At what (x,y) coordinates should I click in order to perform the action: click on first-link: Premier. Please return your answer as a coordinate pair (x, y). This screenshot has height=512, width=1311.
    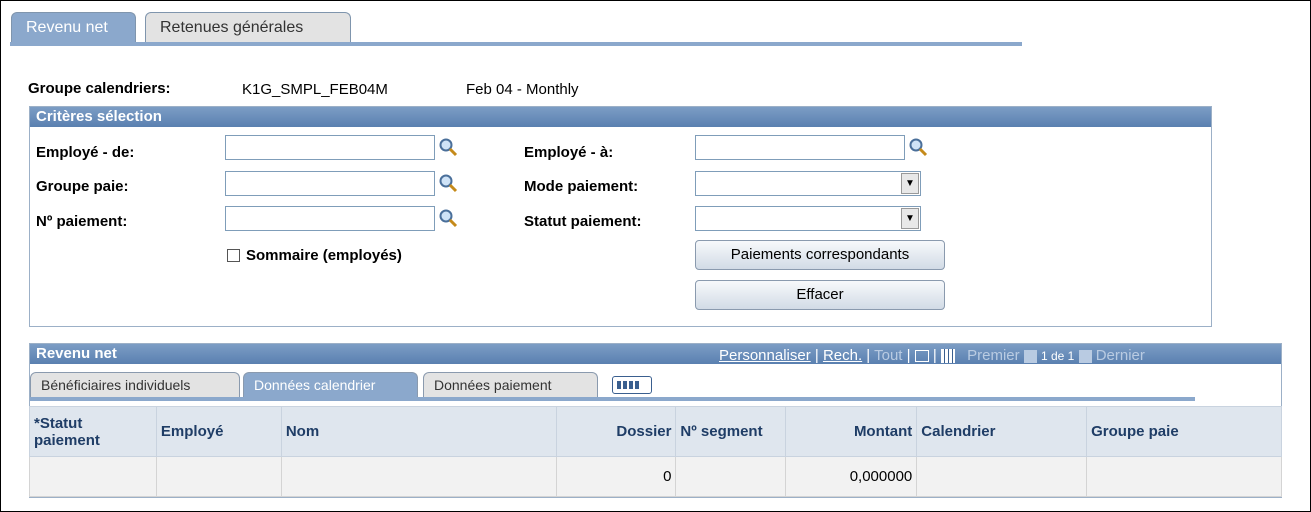
    Looking at the image, I should click on (993, 355).